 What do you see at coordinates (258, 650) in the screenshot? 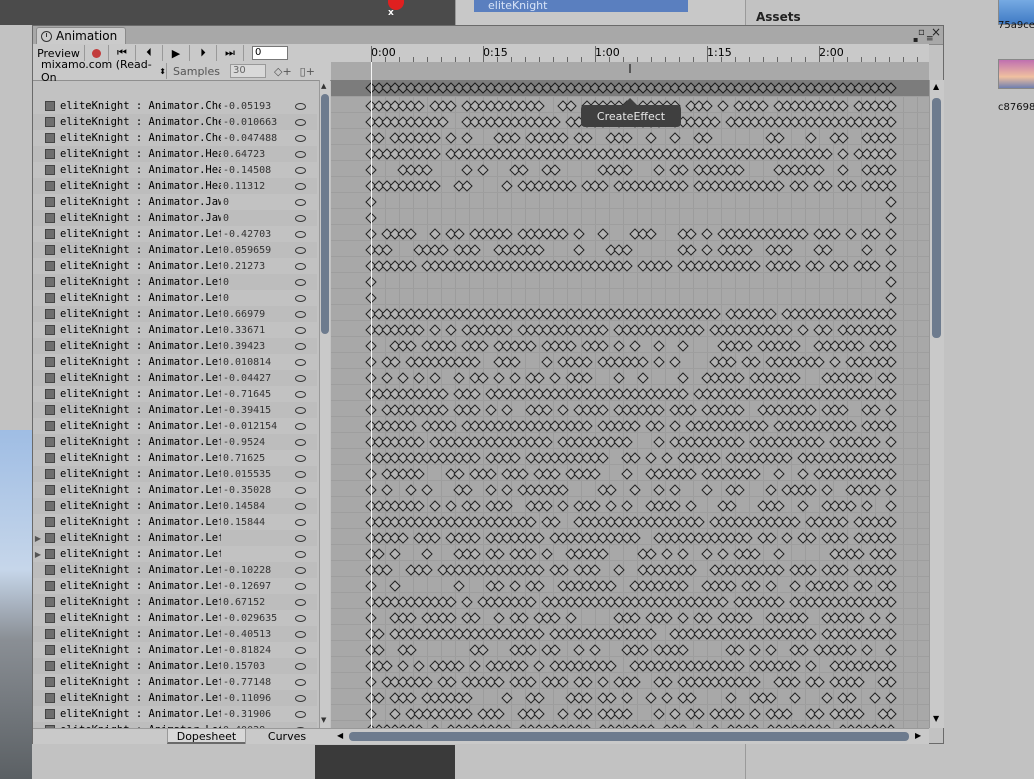
I see `property-value: -0.81824` at bounding box center [258, 650].